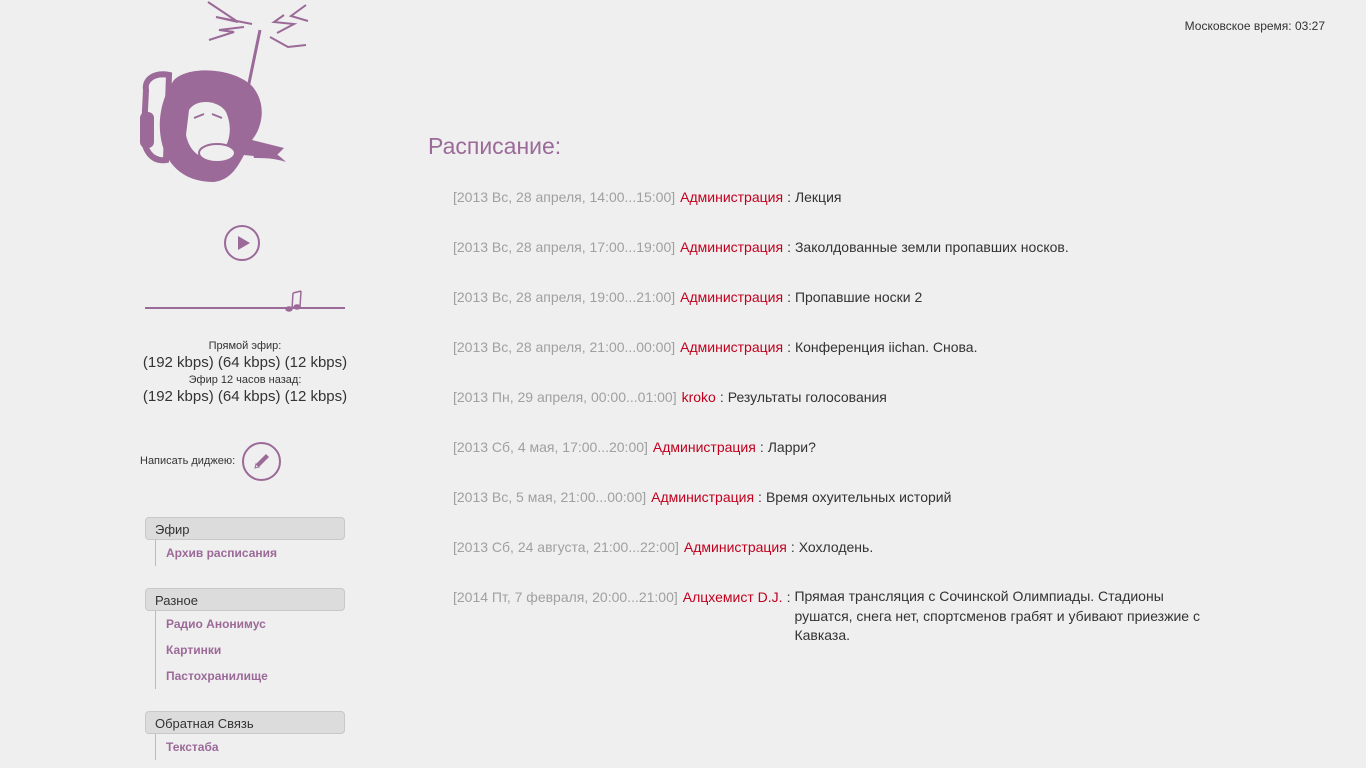 The image size is (1366, 768). I want to click on menu-broadcast: Эфир Архив расписания, so click(245, 541).